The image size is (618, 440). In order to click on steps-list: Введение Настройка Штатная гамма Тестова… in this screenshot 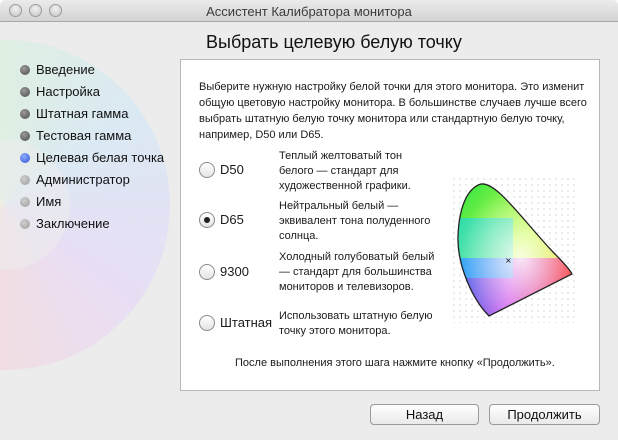, I will do `click(92, 148)`.